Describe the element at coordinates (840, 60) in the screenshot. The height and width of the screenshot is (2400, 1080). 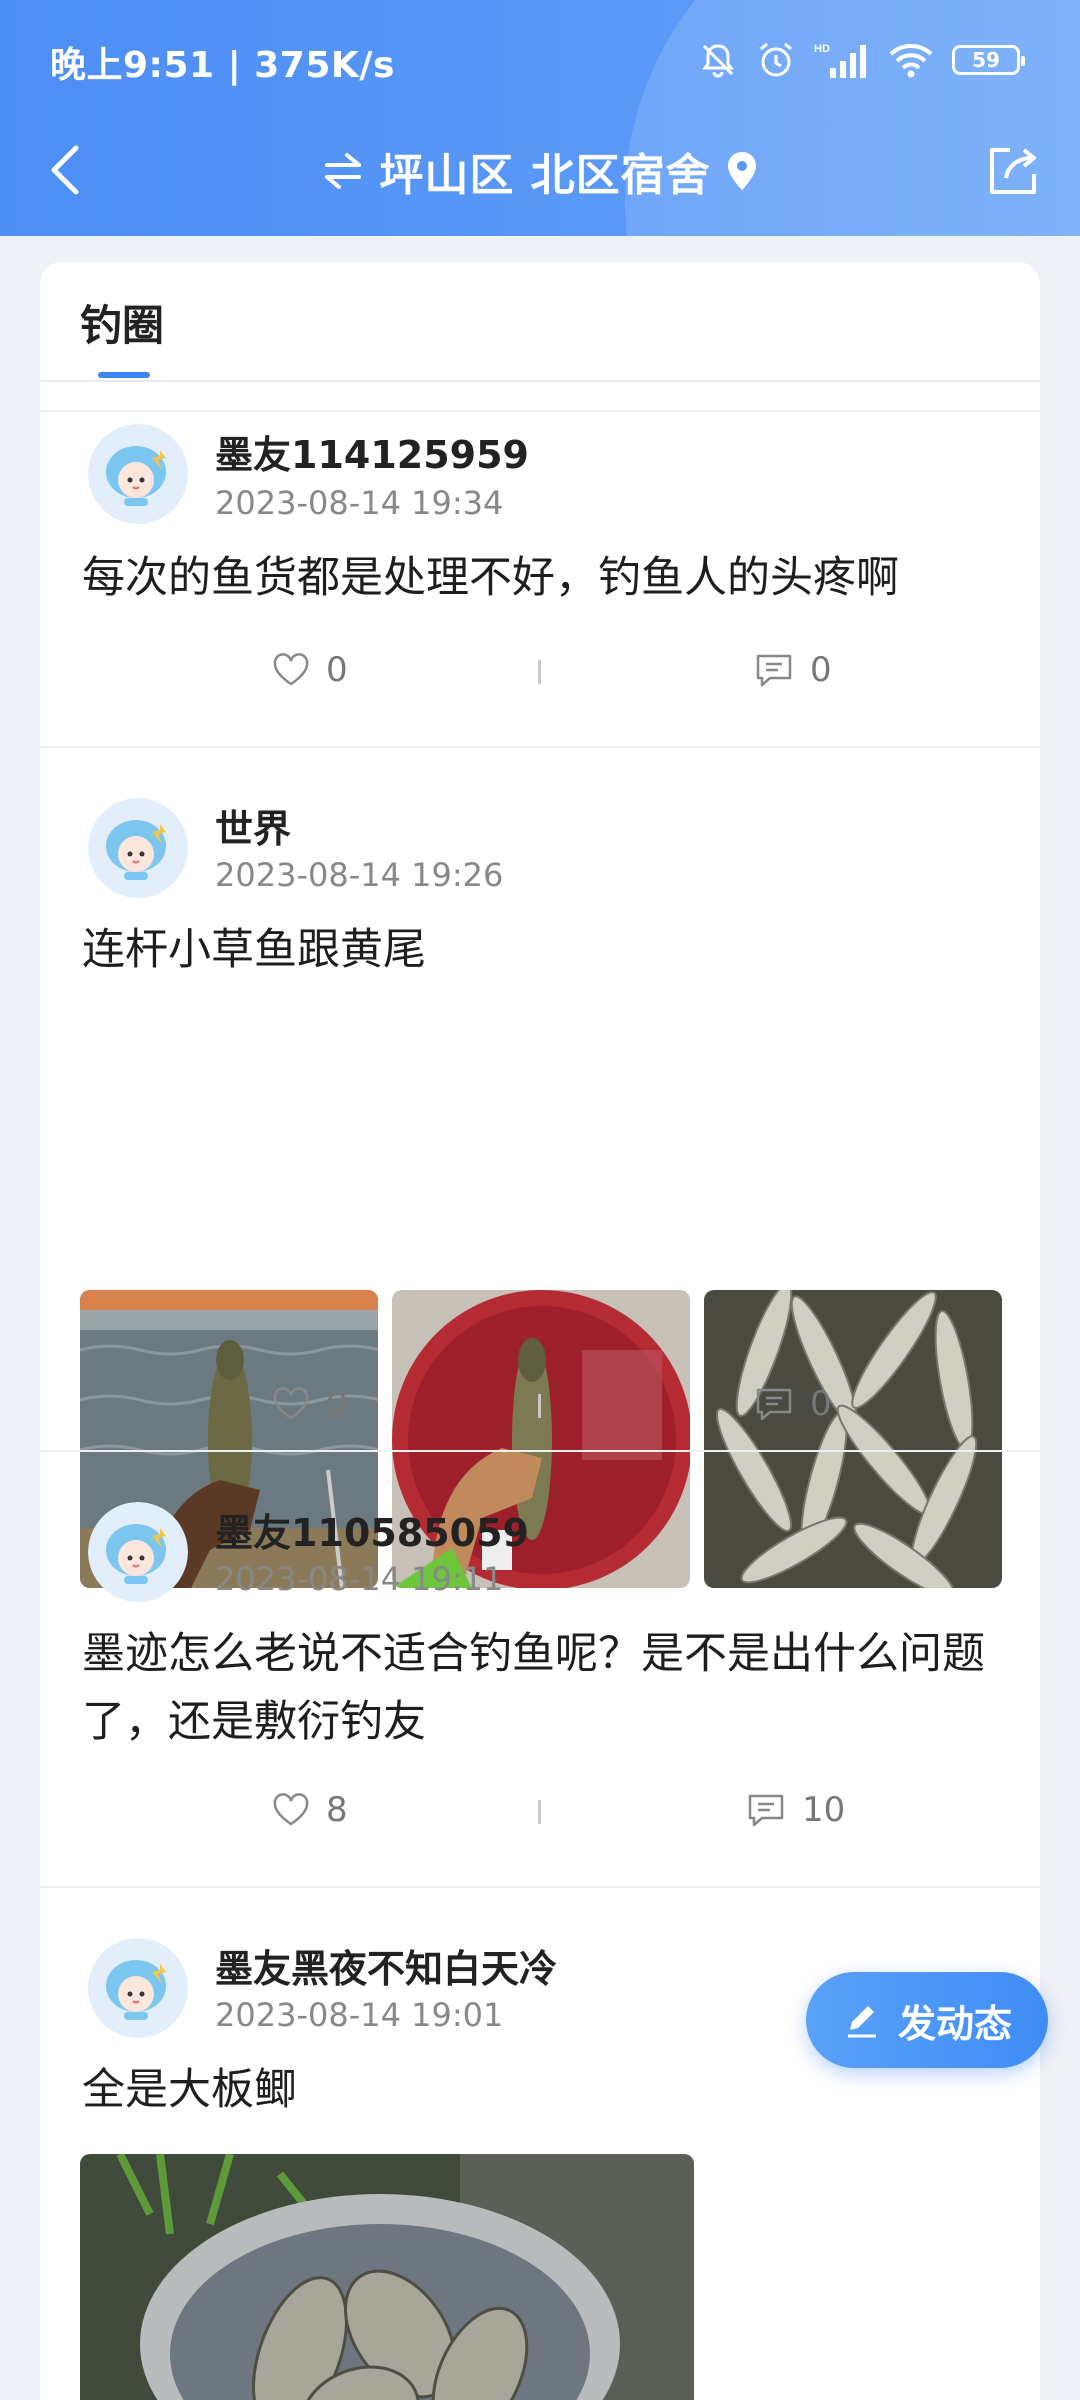
I see `signal-icon: HD` at that location.